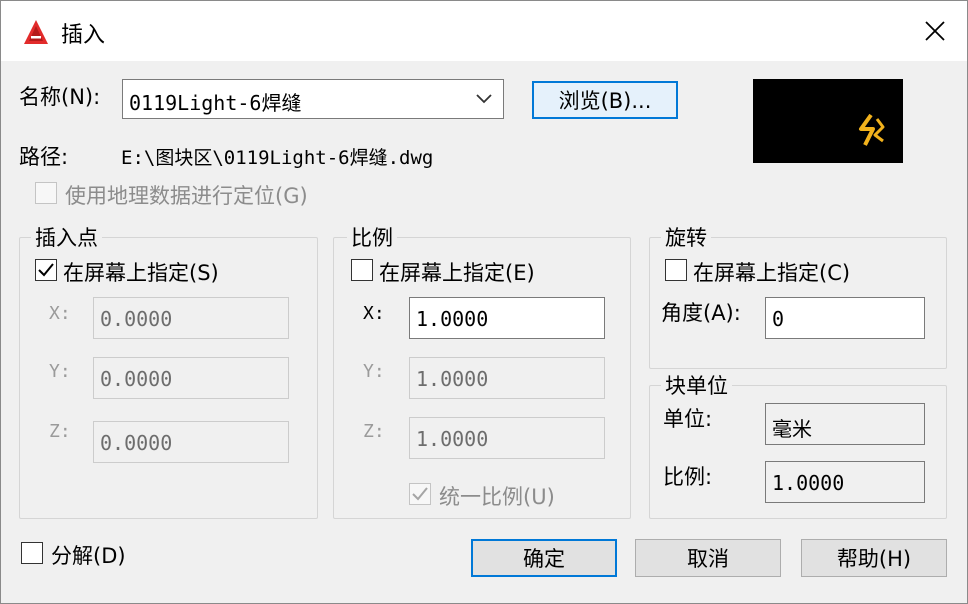 This screenshot has height=604, width=968. I want to click on scale-x-field: 1.0000, so click(507, 318).